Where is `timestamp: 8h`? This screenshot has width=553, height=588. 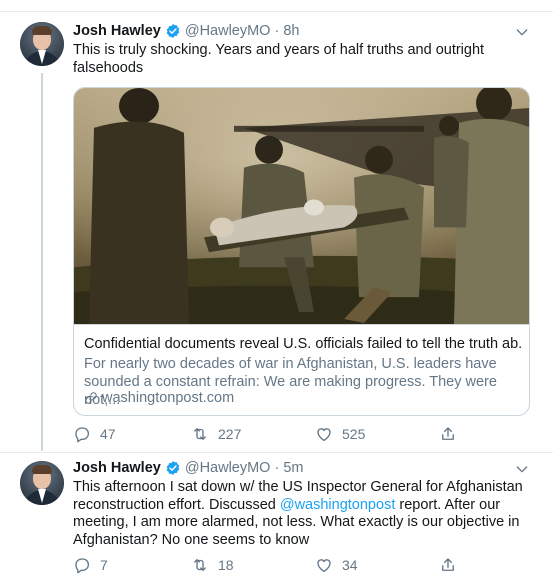
timestamp: 8h is located at coordinates (291, 31).